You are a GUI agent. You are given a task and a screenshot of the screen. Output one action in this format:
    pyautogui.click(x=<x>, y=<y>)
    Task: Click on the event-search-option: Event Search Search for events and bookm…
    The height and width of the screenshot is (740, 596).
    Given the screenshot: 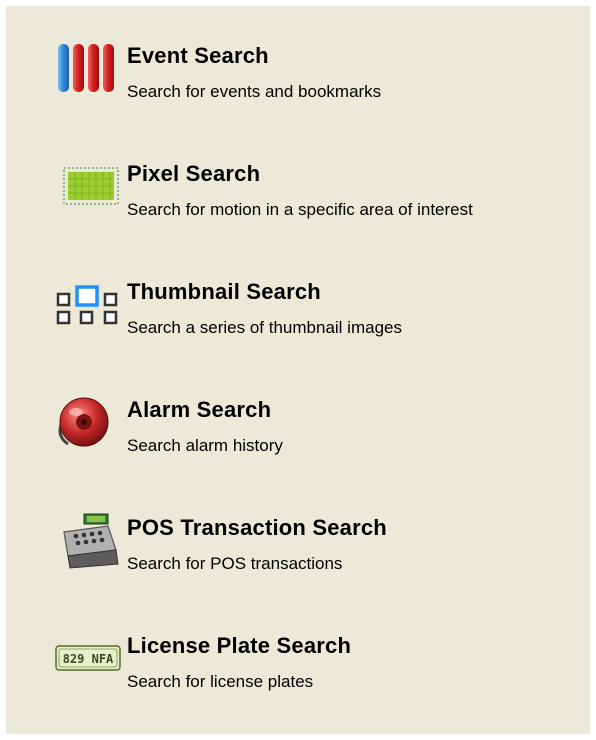 What is the action you would take?
    pyautogui.click(x=319, y=78)
    